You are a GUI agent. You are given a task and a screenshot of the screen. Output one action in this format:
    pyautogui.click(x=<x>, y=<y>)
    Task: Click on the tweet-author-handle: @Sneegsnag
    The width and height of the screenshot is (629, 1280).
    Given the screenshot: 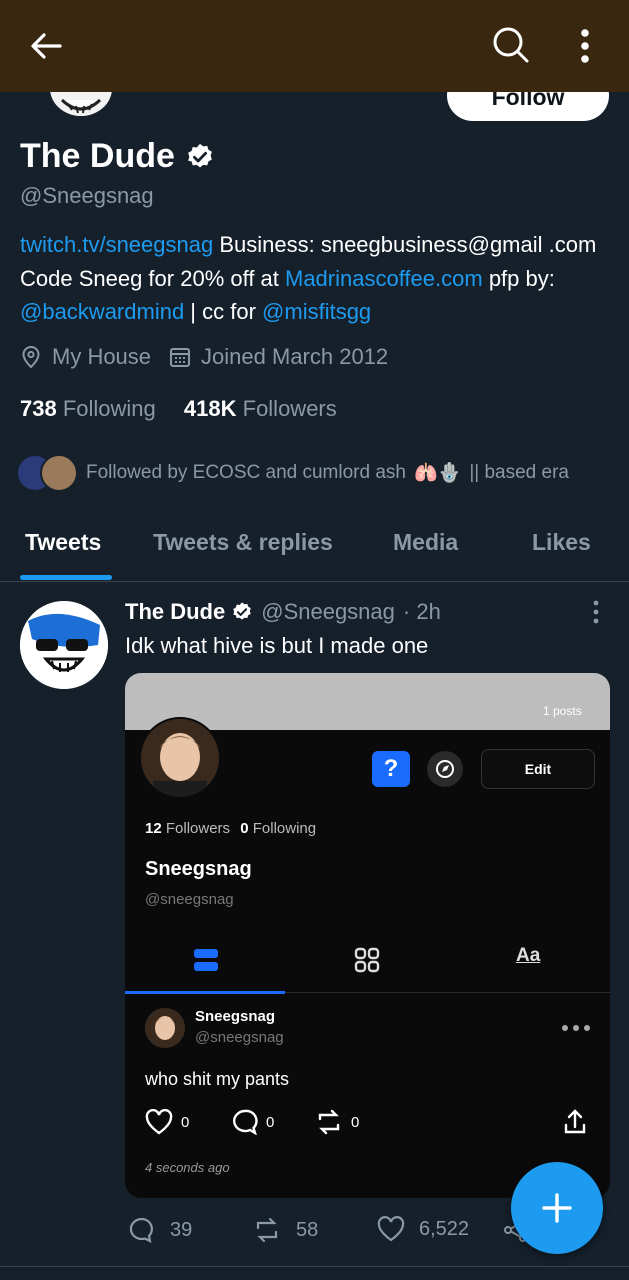 What is the action you would take?
    pyautogui.click(x=328, y=611)
    